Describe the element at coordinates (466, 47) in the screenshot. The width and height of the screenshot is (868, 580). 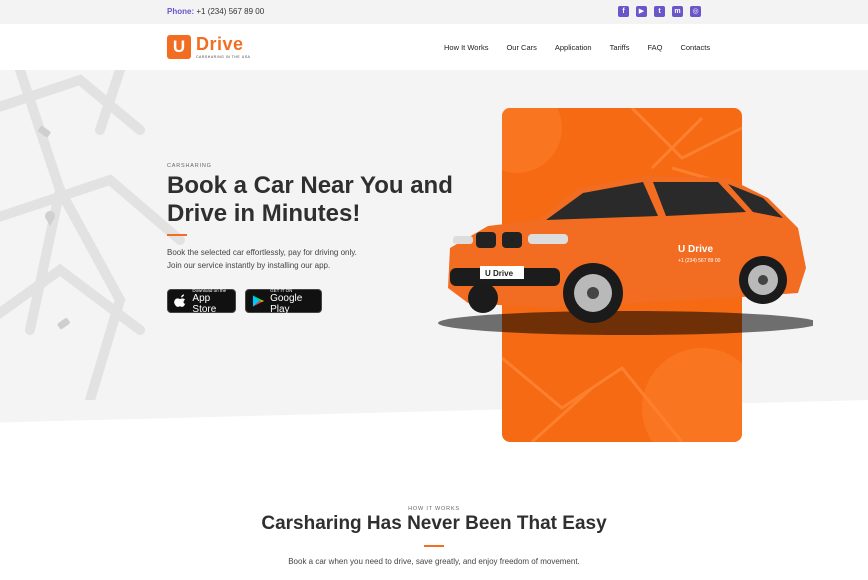
I see `nav-how-it-works: How It Works` at that location.